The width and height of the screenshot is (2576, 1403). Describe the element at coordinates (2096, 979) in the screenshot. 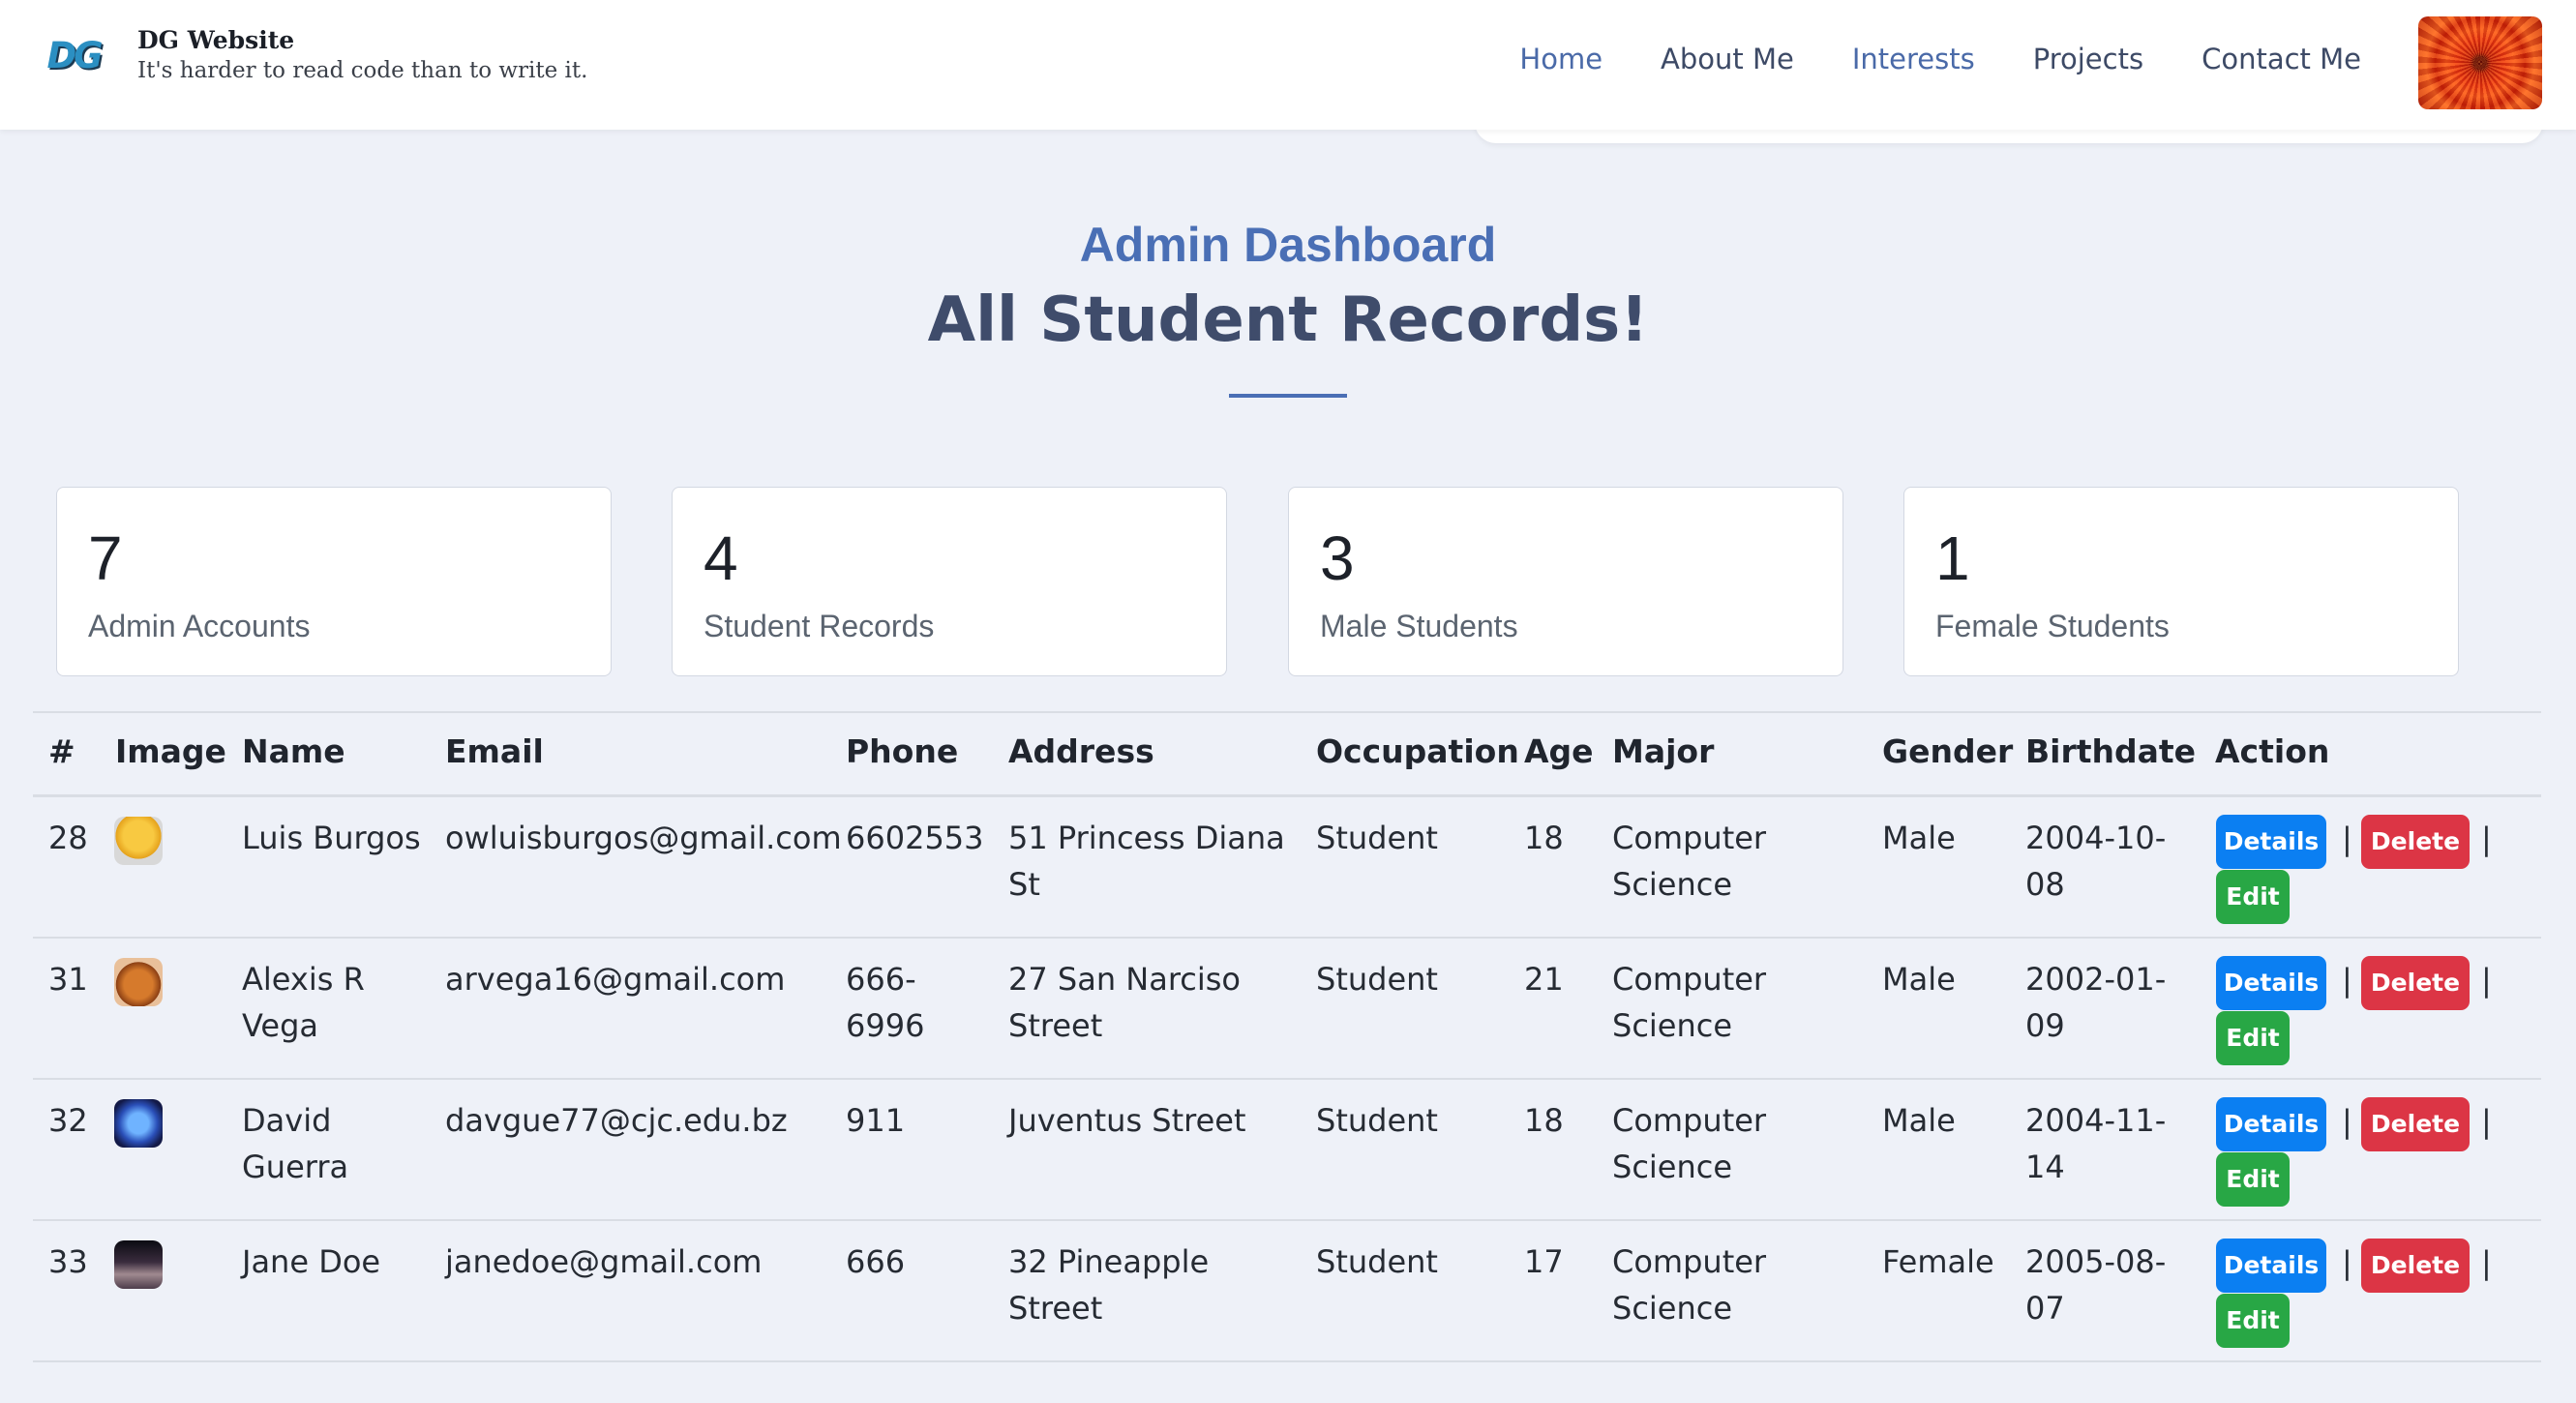

I see `cell-birthdate-line: 2002-01-` at that location.